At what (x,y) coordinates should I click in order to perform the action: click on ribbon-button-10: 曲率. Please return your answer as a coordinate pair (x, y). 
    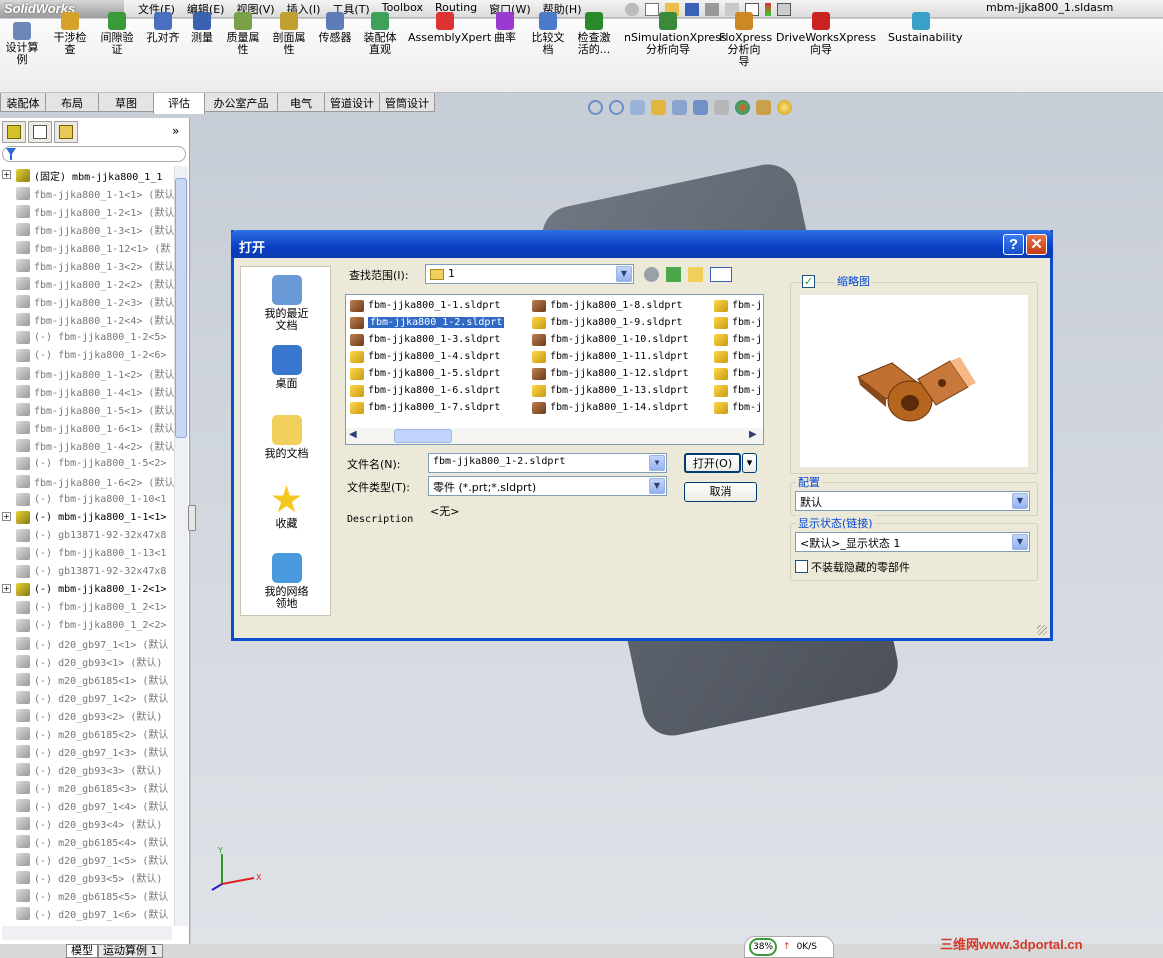
    Looking at the image, I should click on (505, 28).